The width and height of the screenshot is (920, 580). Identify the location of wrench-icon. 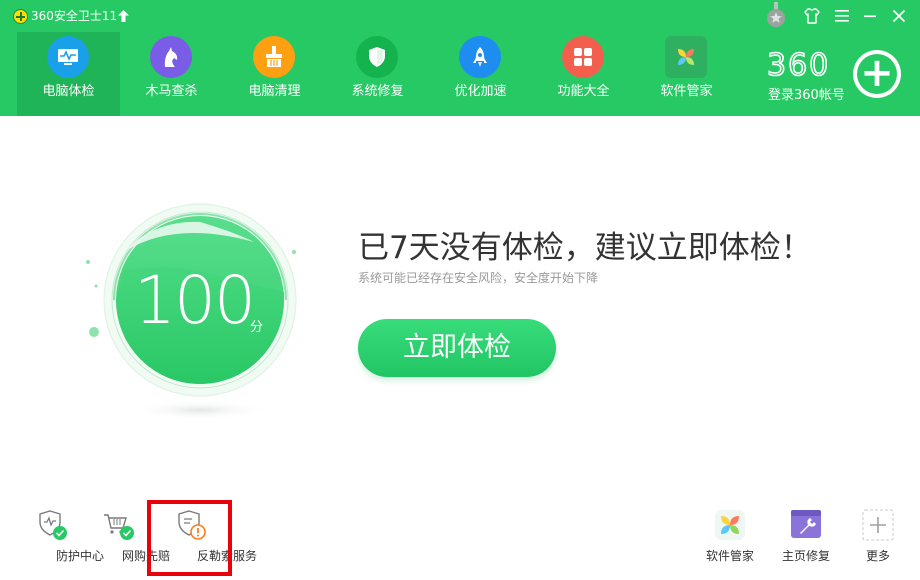
(806, 524).